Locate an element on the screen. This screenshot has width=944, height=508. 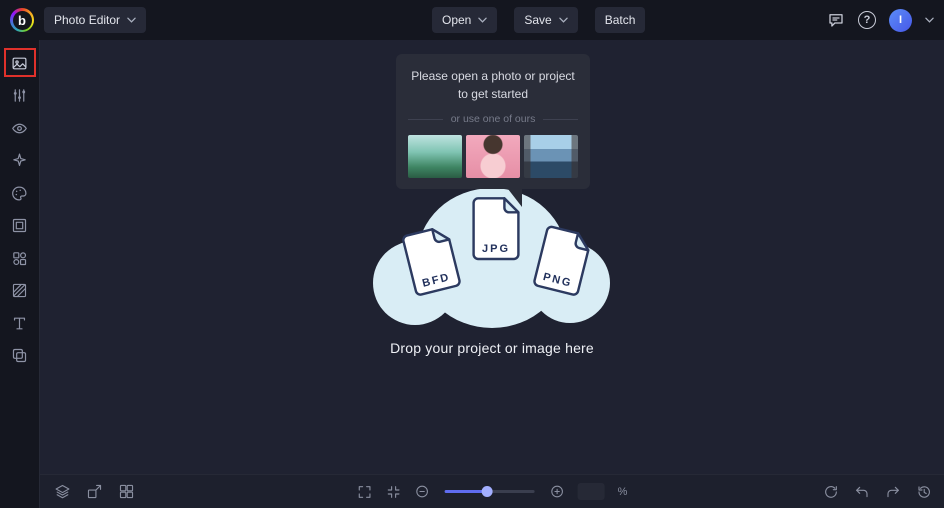
app-logo: b is located at coordinates (22, 20).